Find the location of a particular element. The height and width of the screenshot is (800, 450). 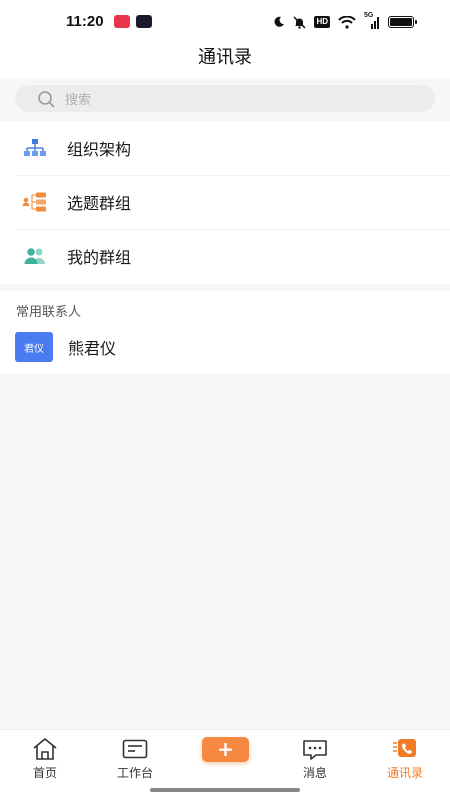

menu-item-topic-groups: 选题群组 is located at coordinates (225, 202).